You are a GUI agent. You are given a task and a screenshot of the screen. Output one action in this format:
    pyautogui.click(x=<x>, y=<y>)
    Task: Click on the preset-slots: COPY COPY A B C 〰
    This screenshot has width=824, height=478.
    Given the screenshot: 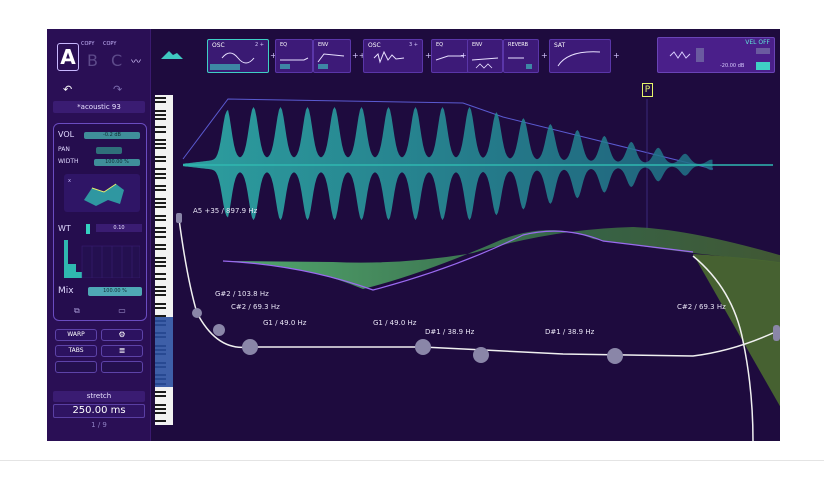 What is the action you would take?
    pyautogui.click(x=99, y=59)
    